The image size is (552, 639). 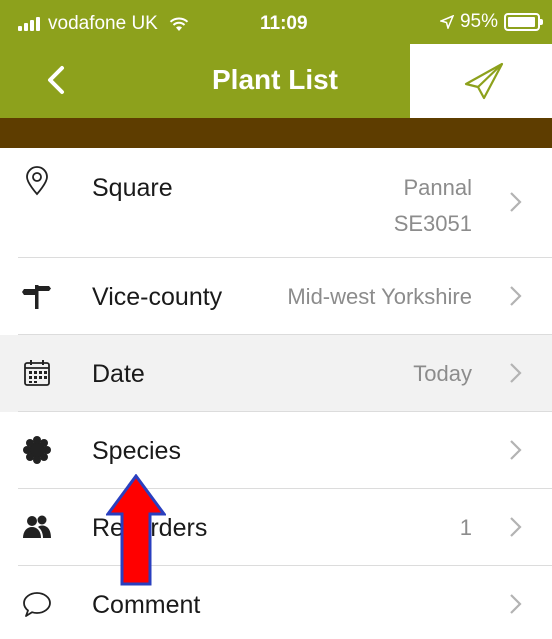 I want to click on carrier-group: vodafone UK, so click(x=104, y=24).